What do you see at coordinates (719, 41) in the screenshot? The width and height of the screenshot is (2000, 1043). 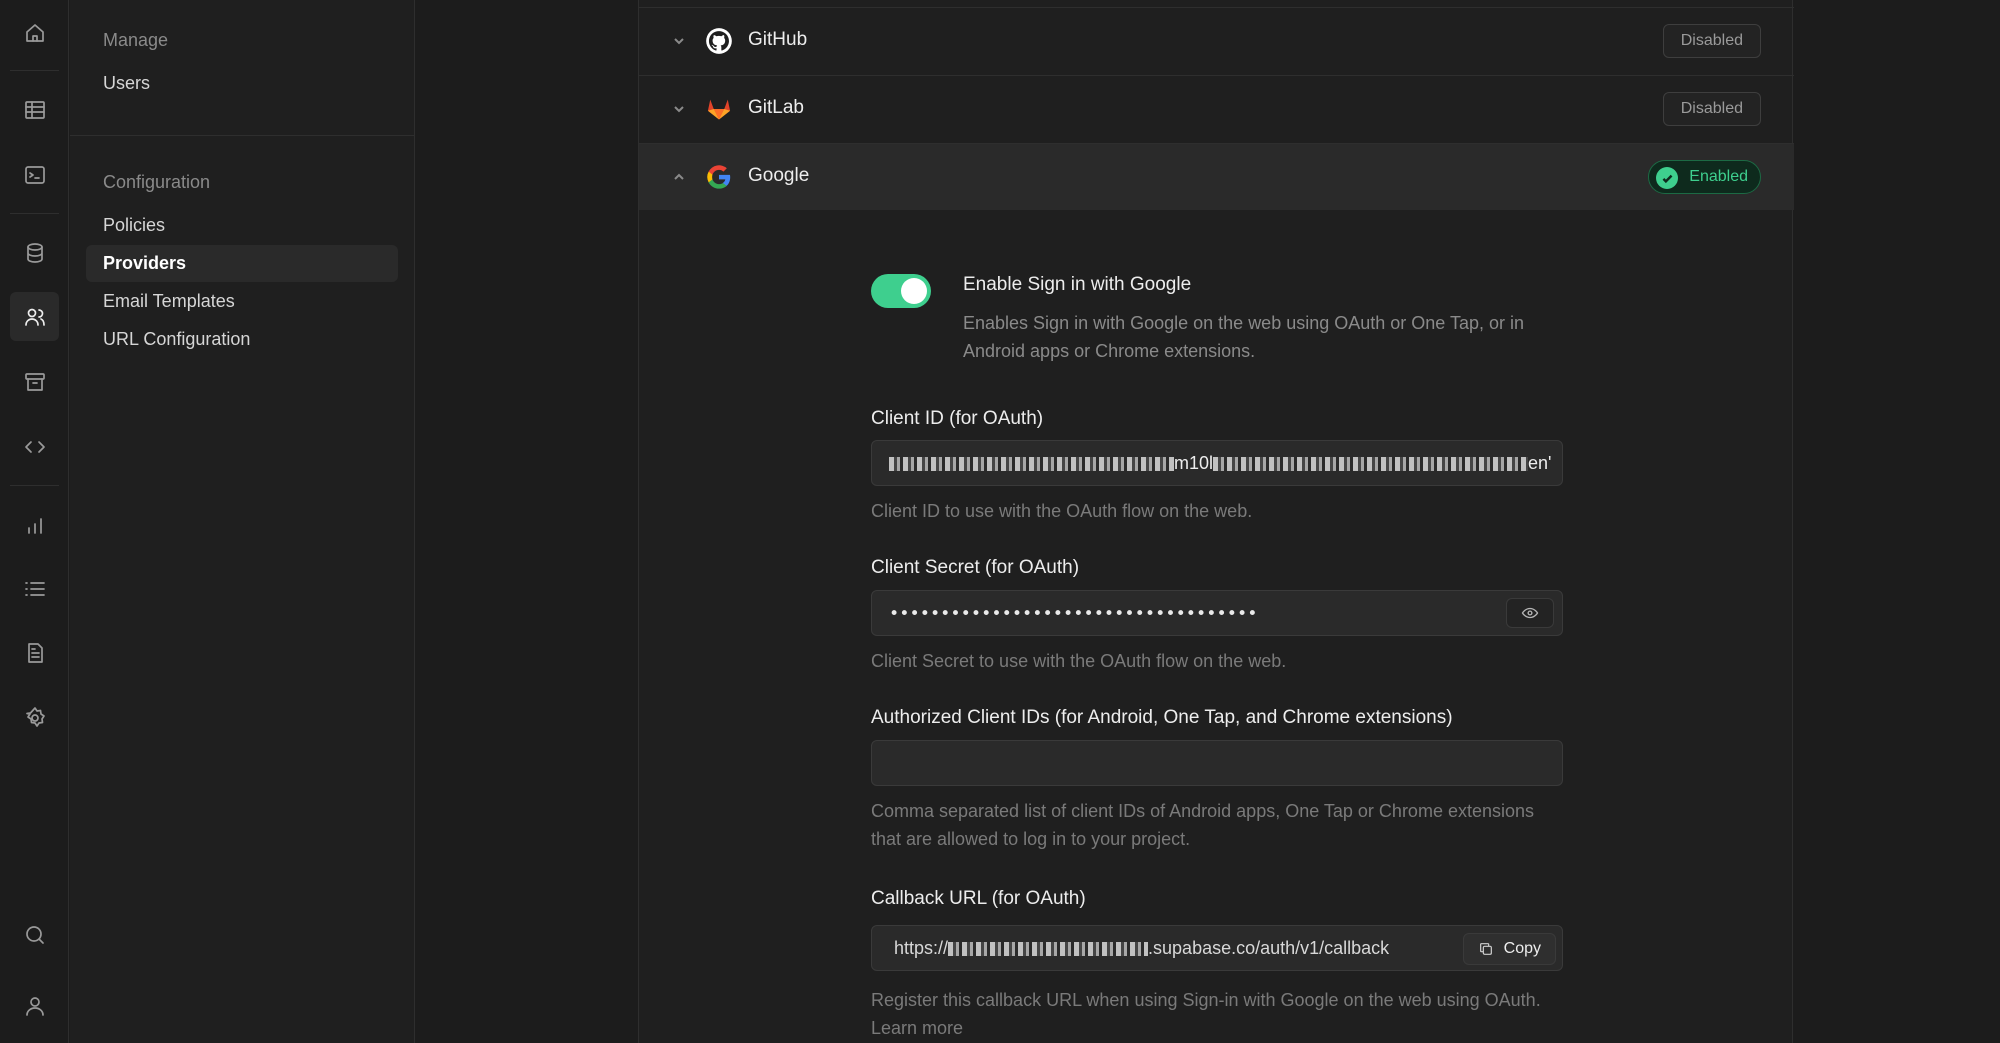 I see `github-logo-icon` at bounding box center [719, 41].